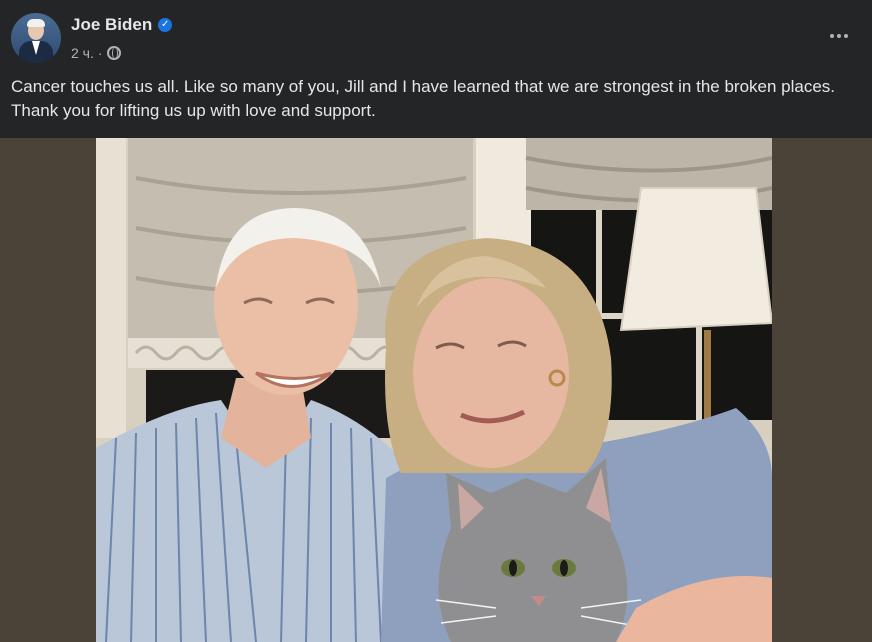 The height and width of the screenshot is (642, 872). Describe the element at coordinates (36, 38) in the screenshot. I see `author-avatar` at that location.